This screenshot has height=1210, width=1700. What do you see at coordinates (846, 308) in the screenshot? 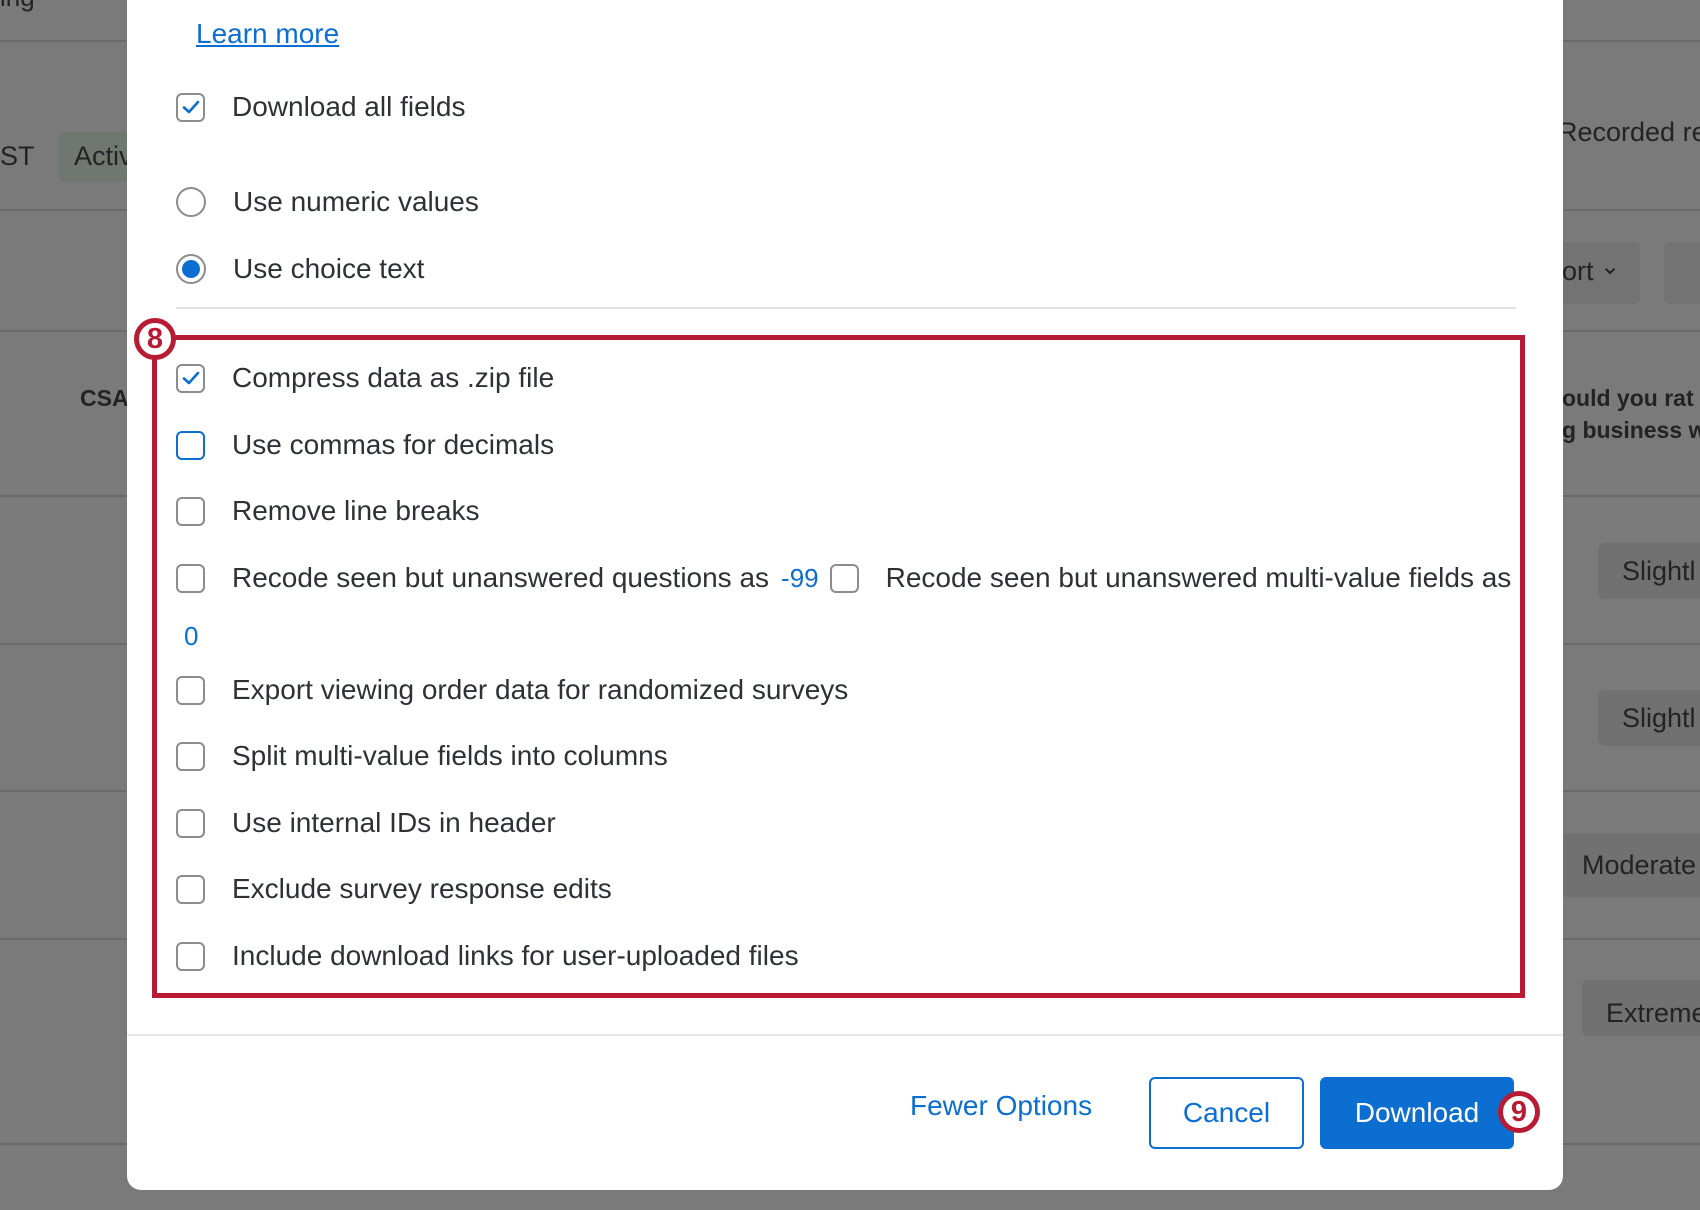
I see `section-divider` at bounding box center [846, 308].